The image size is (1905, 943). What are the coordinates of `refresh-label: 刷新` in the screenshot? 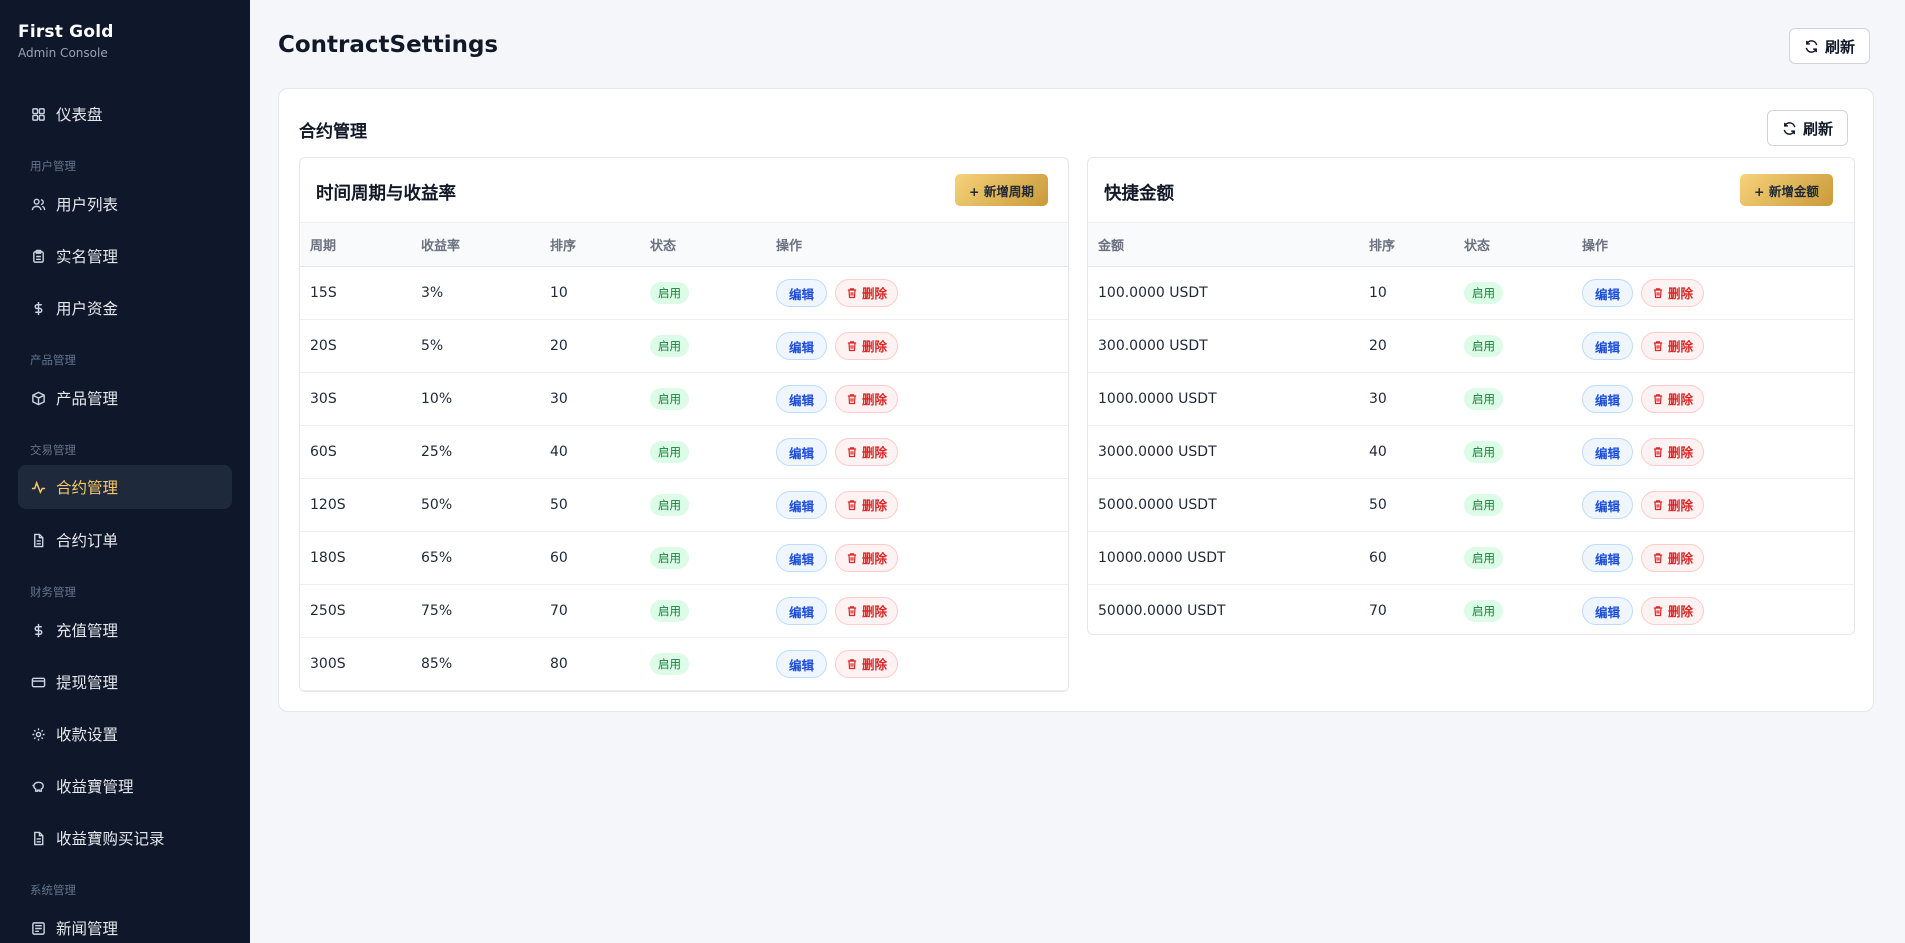 It's located at (1818, 128).